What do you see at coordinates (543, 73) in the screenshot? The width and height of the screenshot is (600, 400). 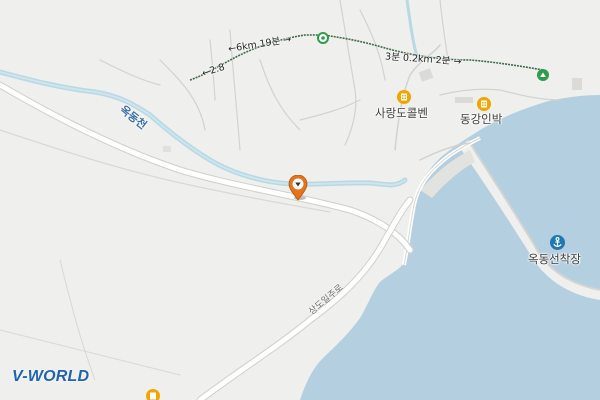 I see `trail-end-icon` at bounding box center [543, 73].